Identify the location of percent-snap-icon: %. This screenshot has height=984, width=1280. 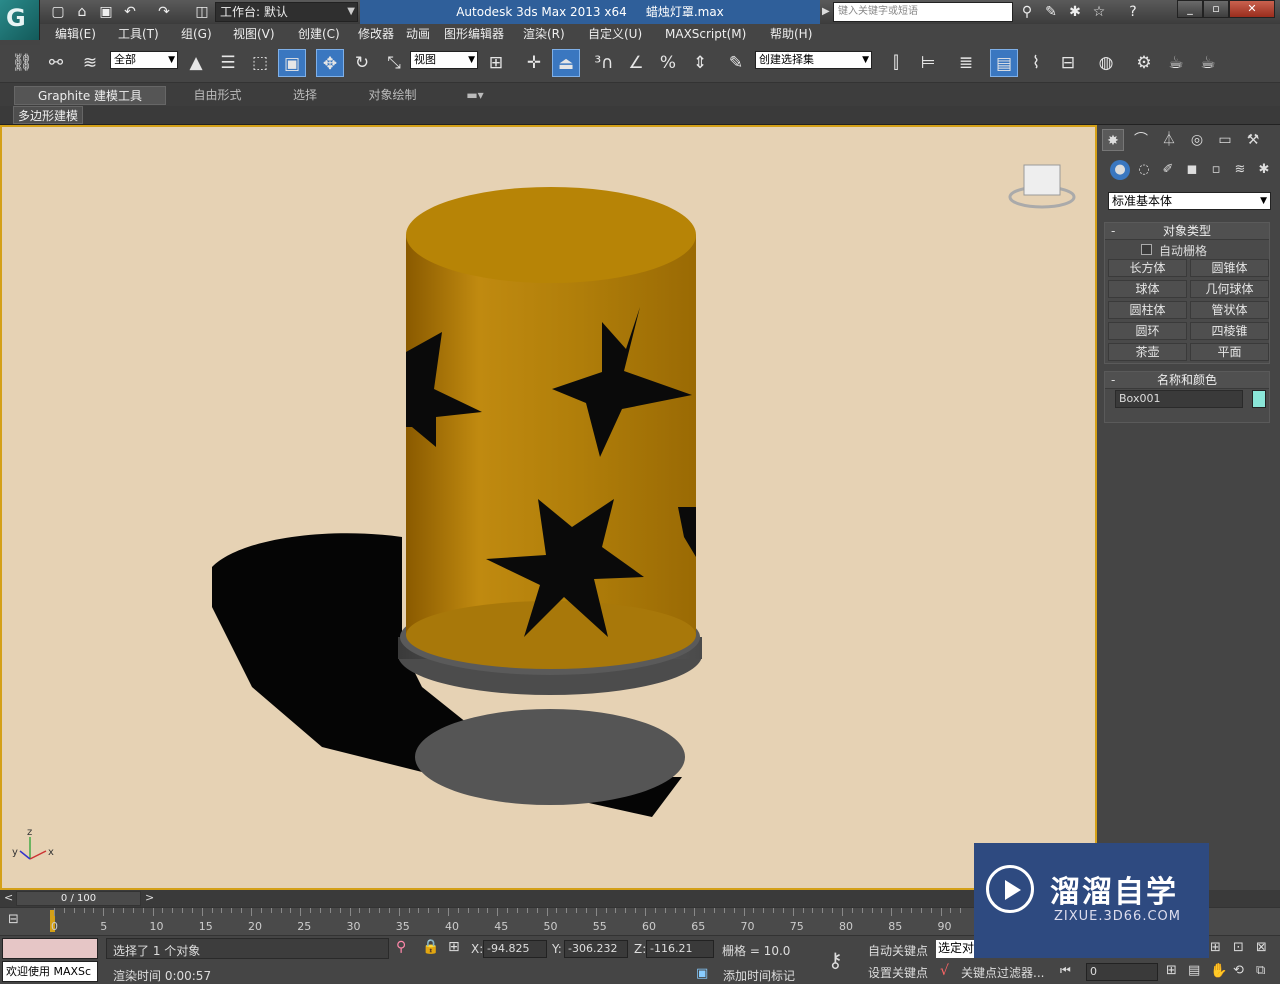
(668, 63).